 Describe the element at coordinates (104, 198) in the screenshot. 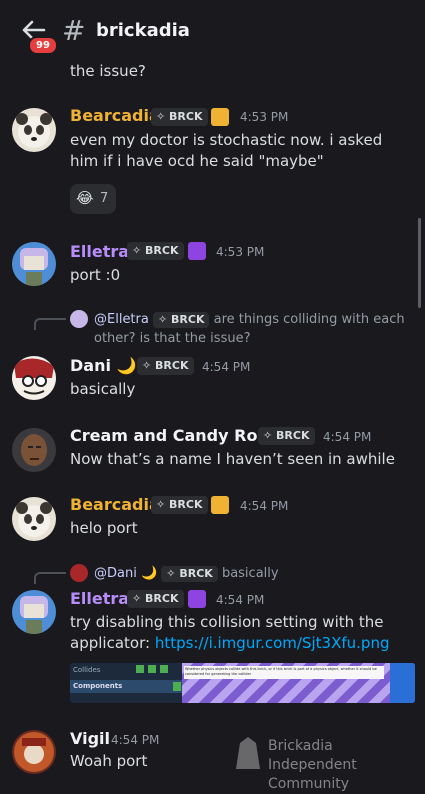

I see `reaction-count: 7` at that location.